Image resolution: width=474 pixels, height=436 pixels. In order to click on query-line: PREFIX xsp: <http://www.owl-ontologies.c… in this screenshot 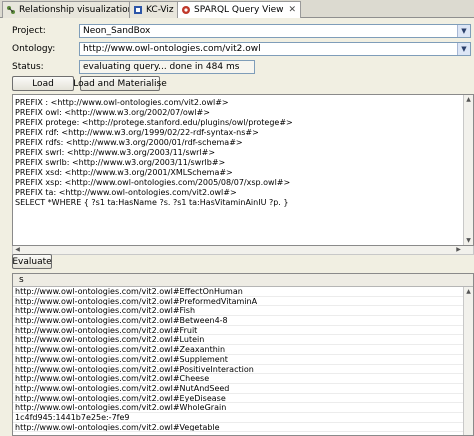, I will do `click(153, 182)`.